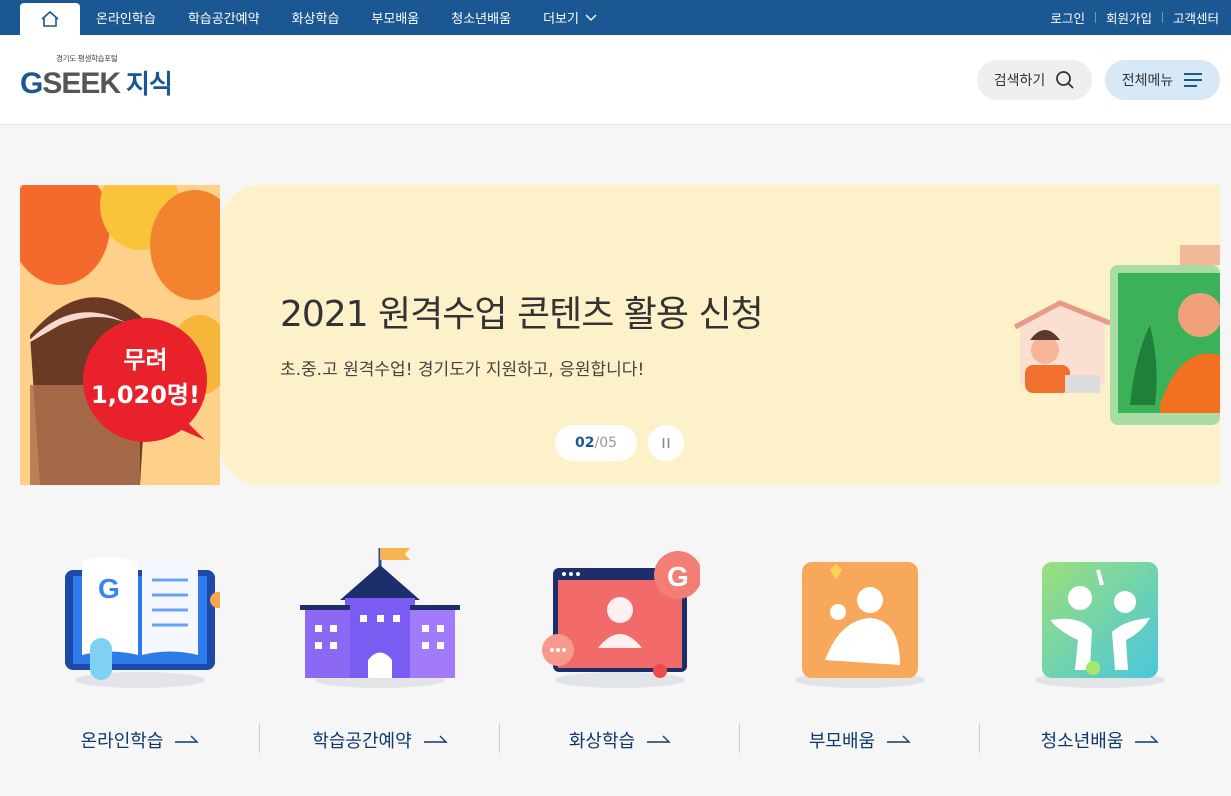 This screenshot has height=796, width=1231. Describe the element at coordinates (81, 83) in the screenshot. I see `logo-seek: SEEK` at that location.